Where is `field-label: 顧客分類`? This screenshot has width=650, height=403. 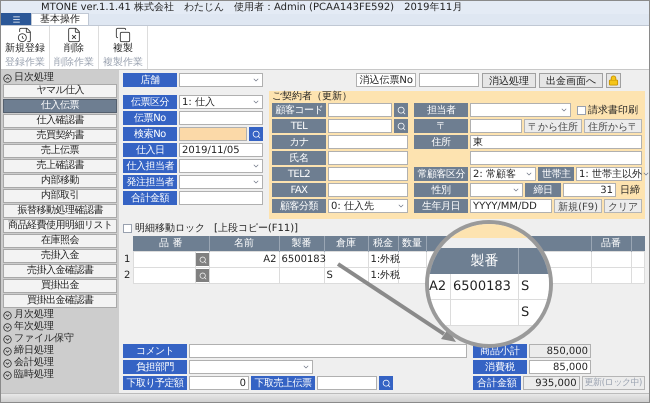 field-label: 顧客分類 is located at coordinates (299, 206).